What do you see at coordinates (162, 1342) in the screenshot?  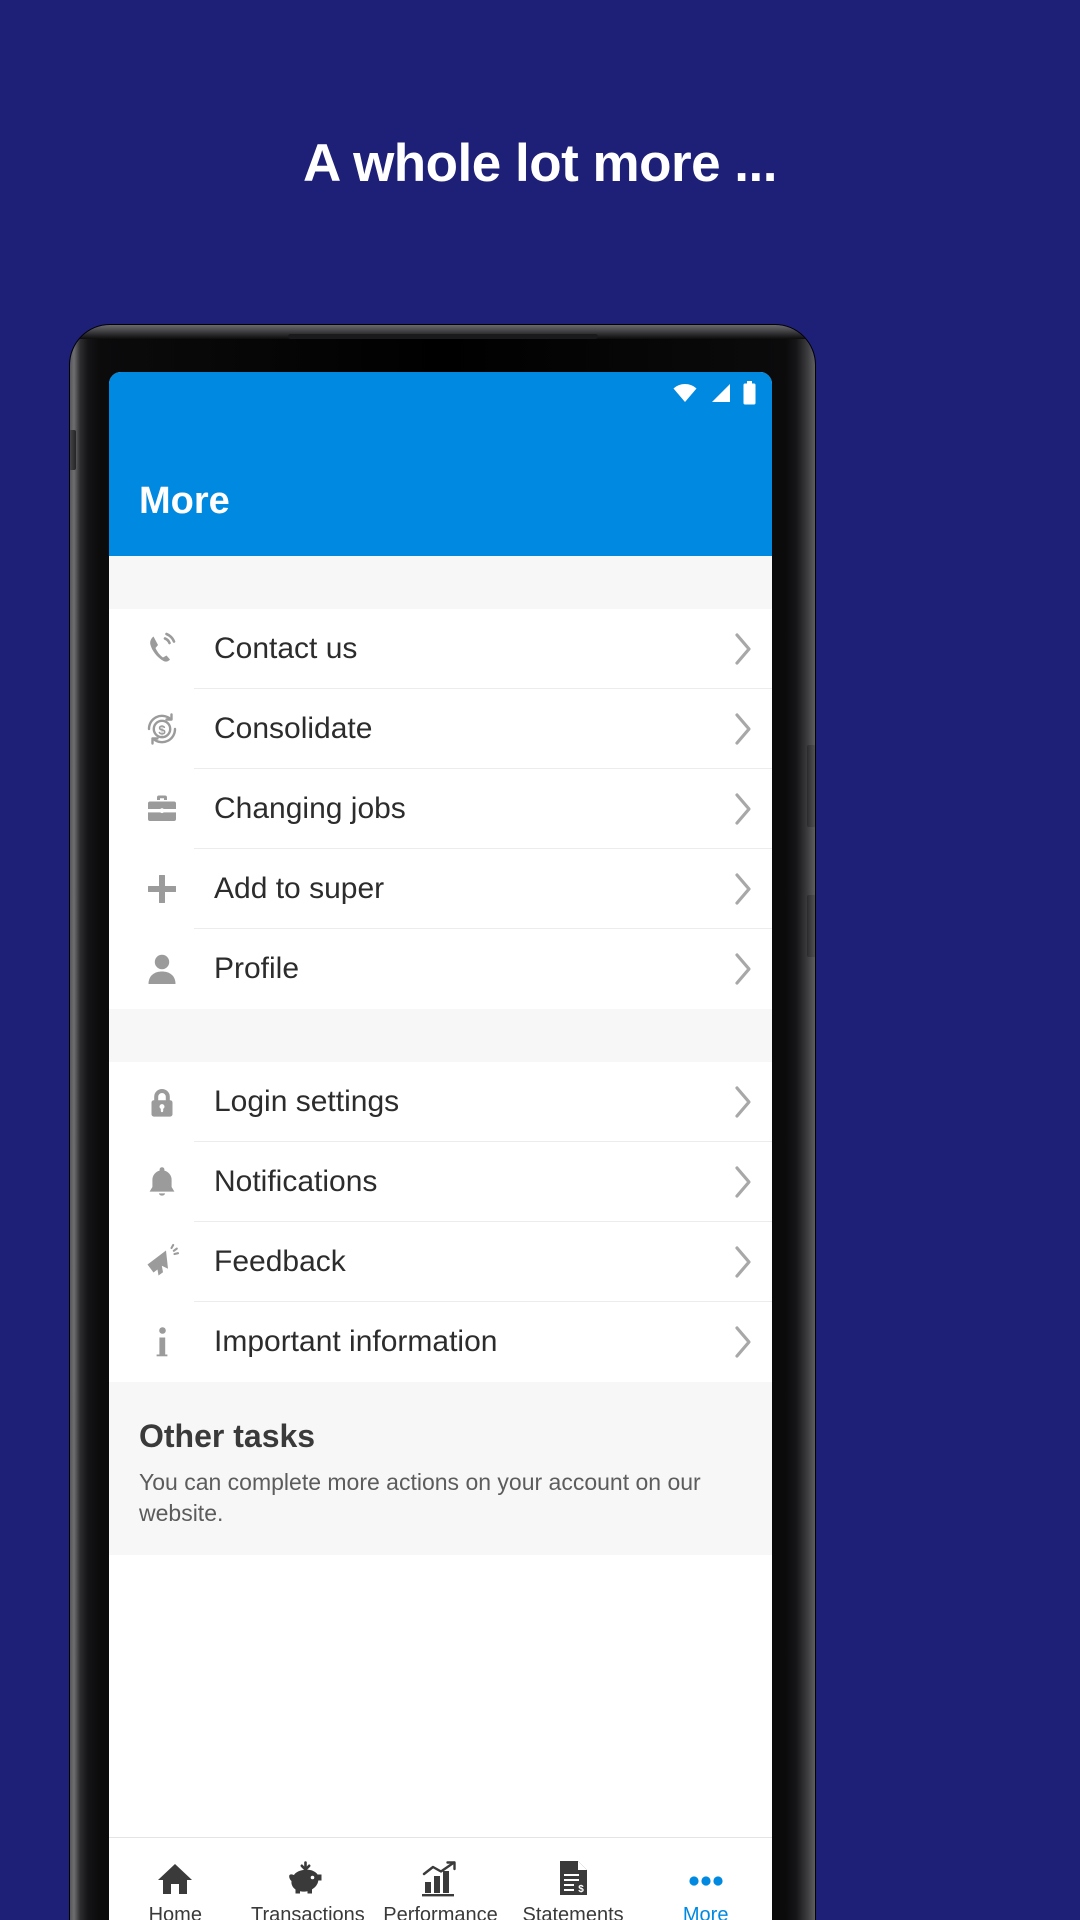 I see `info-icon` at bounding box center [162, 1342].